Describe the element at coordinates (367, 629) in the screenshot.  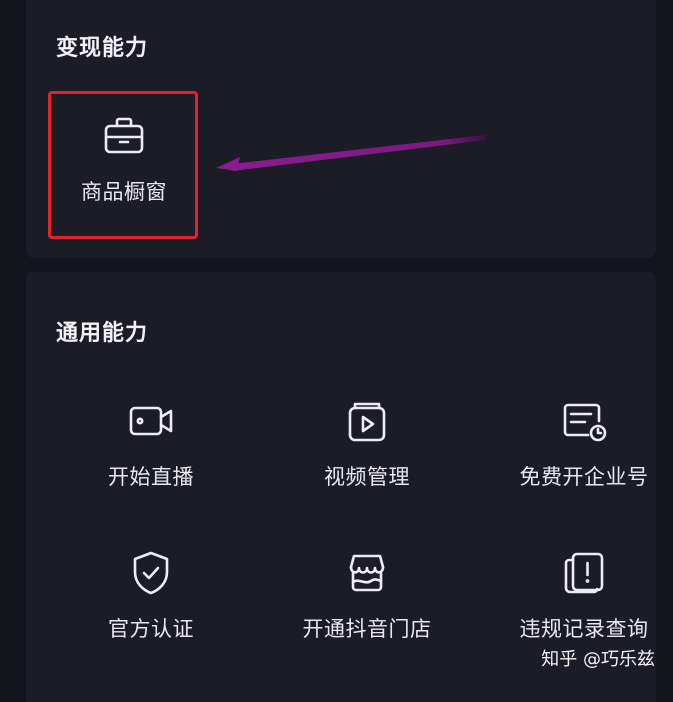
I see `open-douyin-store-label: 开通抖音门店` at that location.